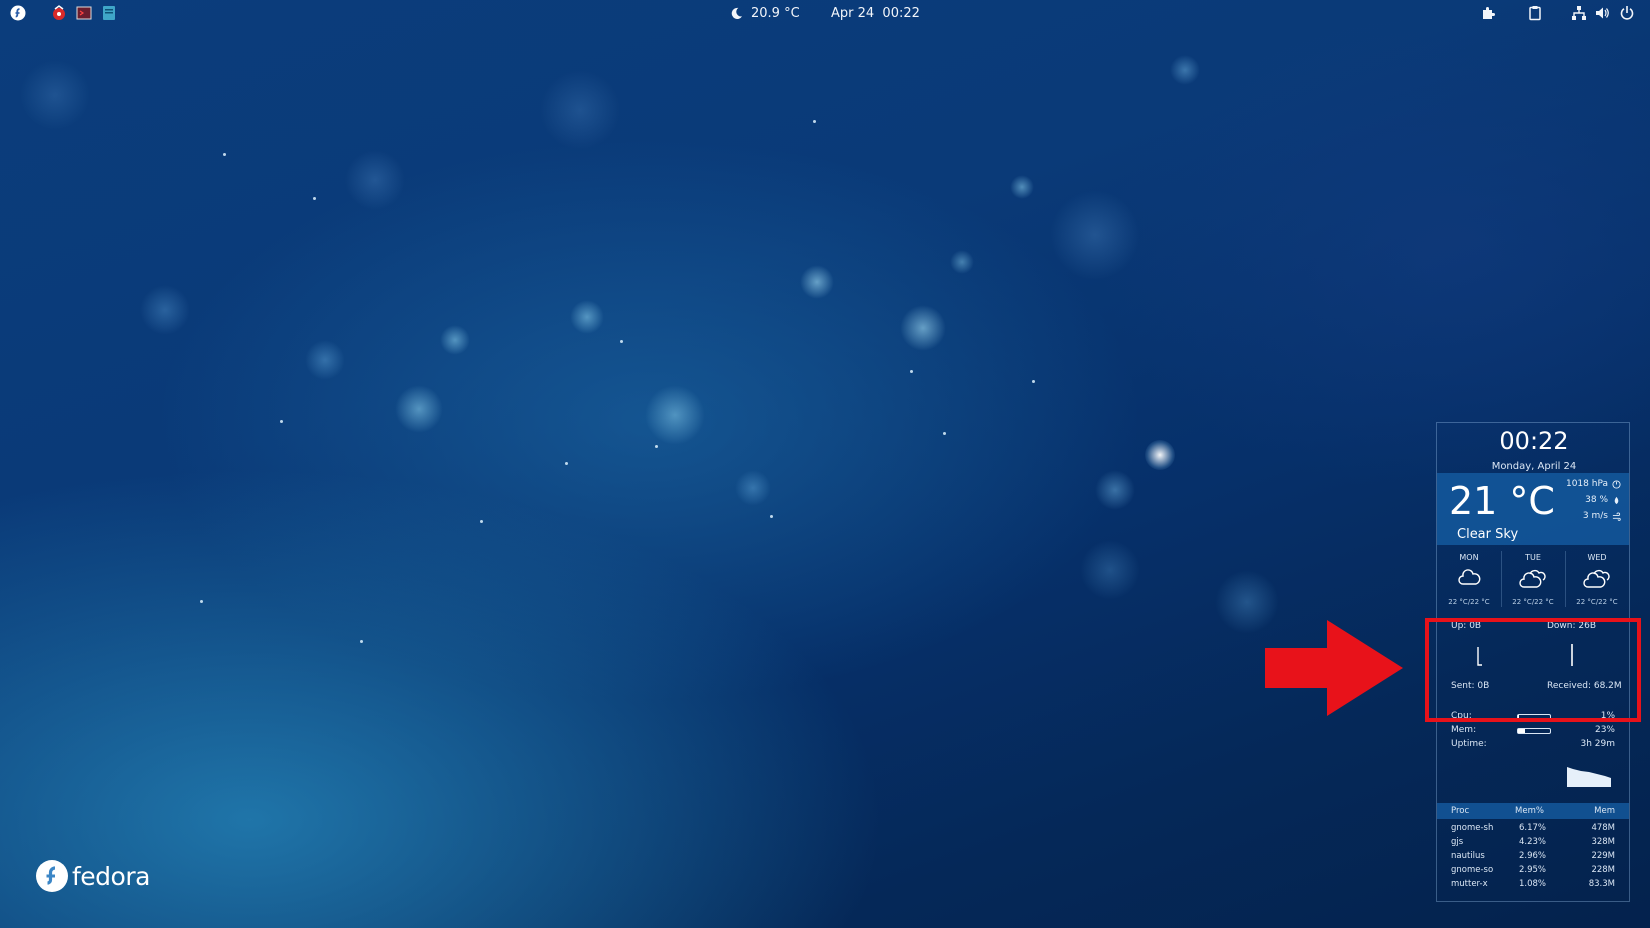 This screenshot has height=928, width=1650. What do you see at coordinates (1464, 730) in the screenshot?
I see `mem-label: Mem:` at bounding box center [1464, 730].